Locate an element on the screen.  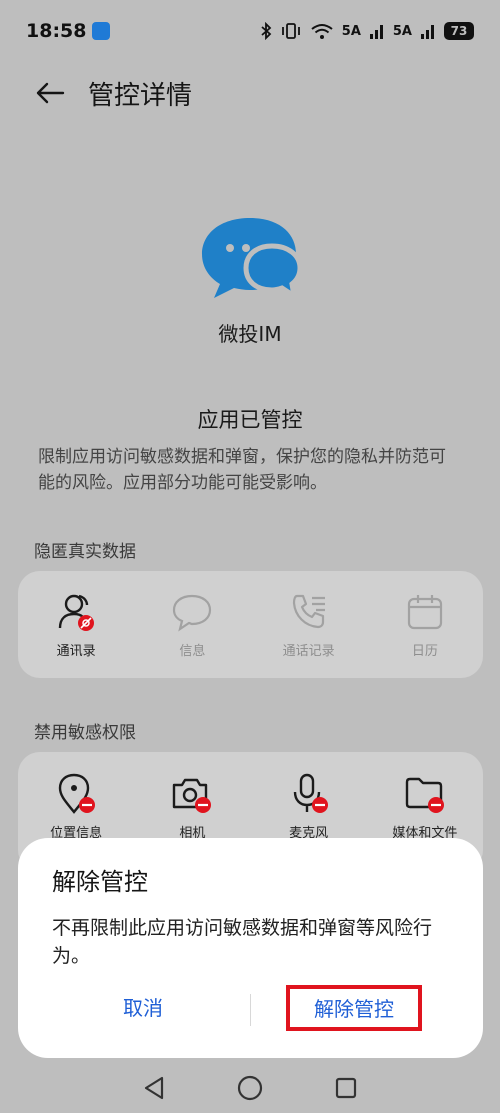
hidden-item-label: 通话记录 is located at coordinates (308, 651).